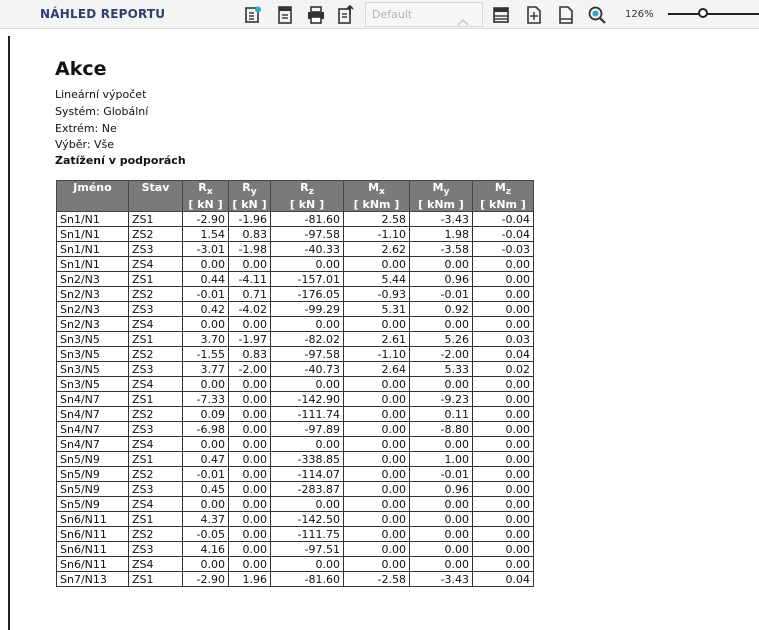 This screenshot has height=630, width=759. I want to click on table-cell: 2.61, so click(376, 339).